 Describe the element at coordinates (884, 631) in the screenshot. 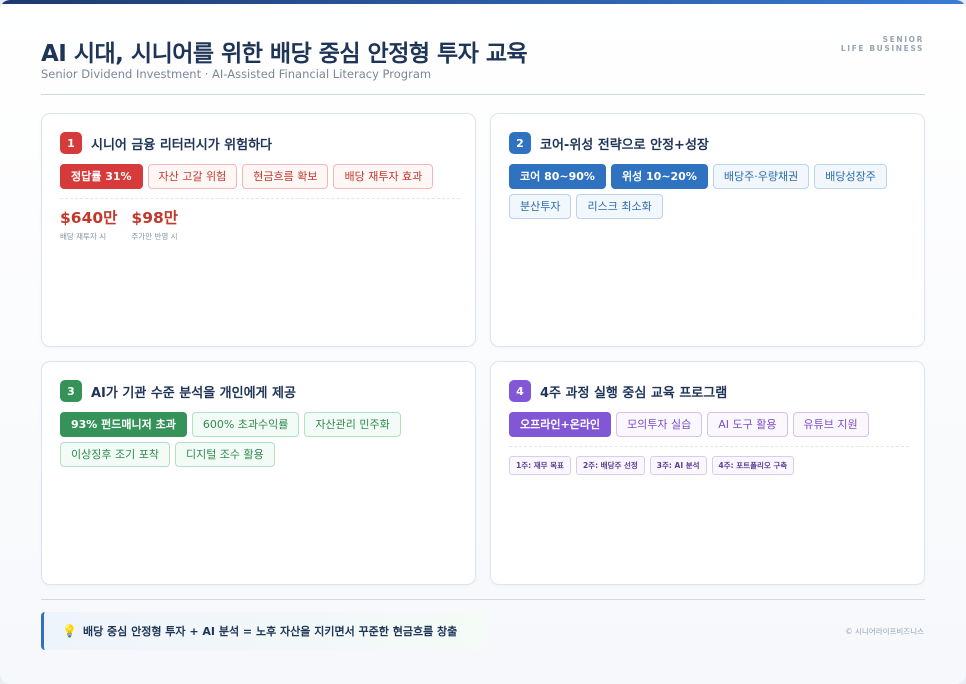

I see `copyright-note: © 시니어라이프비즈니스` at that location.